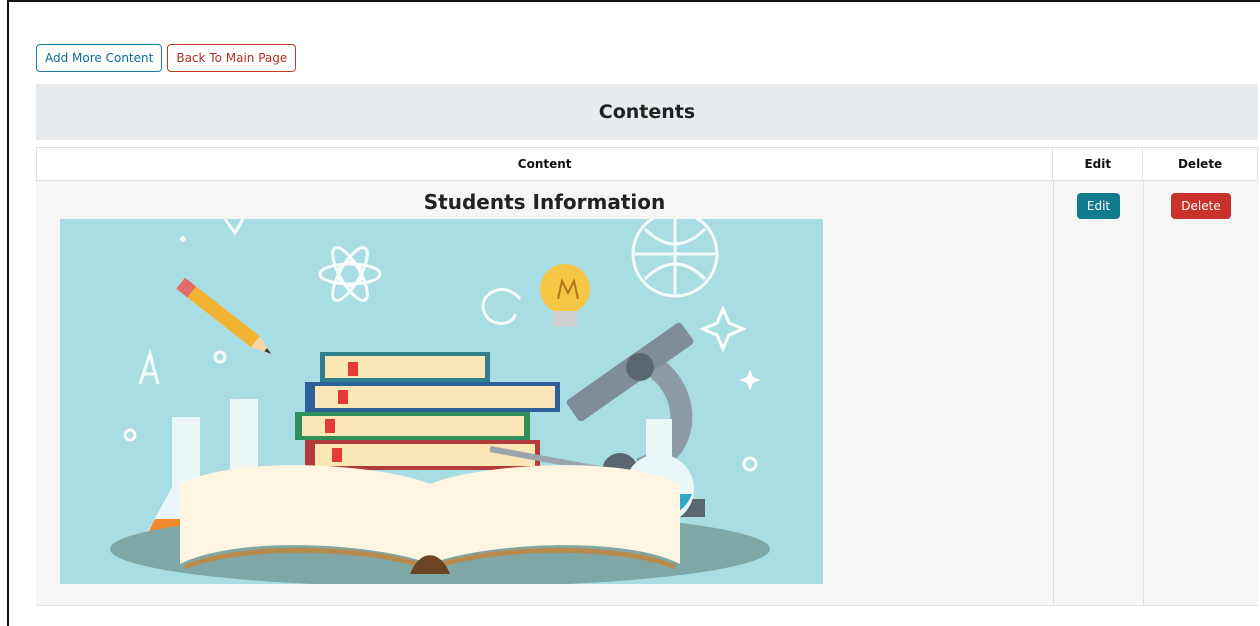  Describe the element at coordinates (647, 112) in the screenshot. I see `page-title: Contents` at that location.